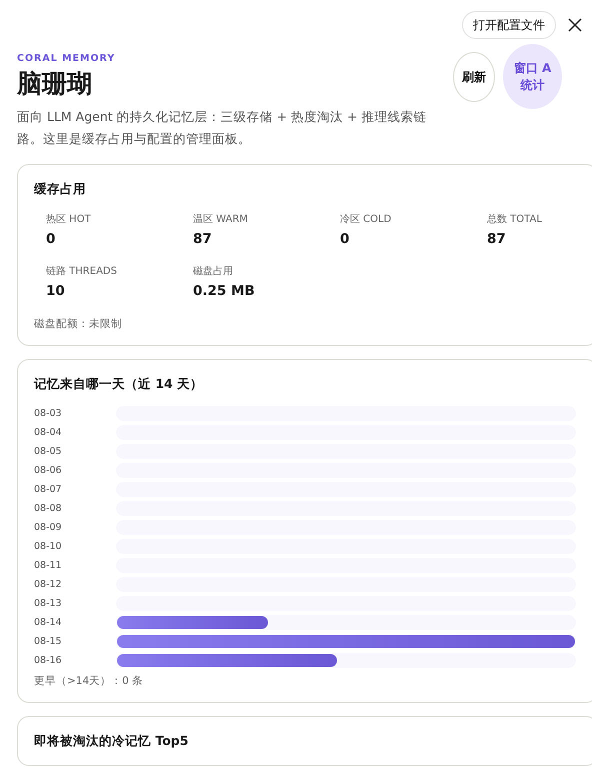 The image size is (592, 767). What do you see at coordinates (474, 77) in the screenshot?
I see `refresh-button: 刷新` at bounding box center [474, 77].